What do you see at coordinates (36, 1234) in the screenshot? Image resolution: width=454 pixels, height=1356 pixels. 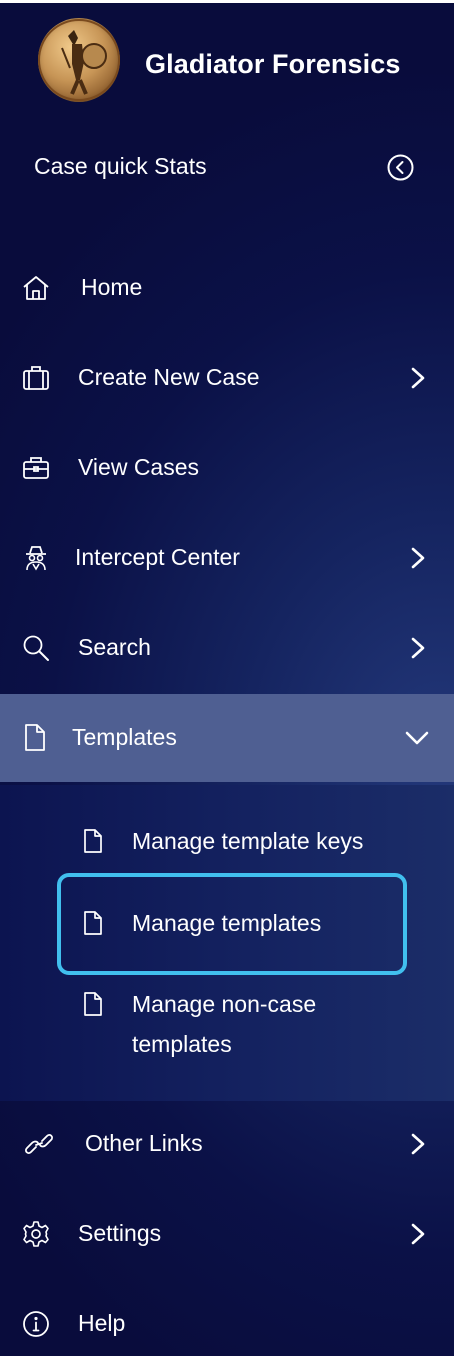 I see `gear-icon` at bounding box center [36, 1234].